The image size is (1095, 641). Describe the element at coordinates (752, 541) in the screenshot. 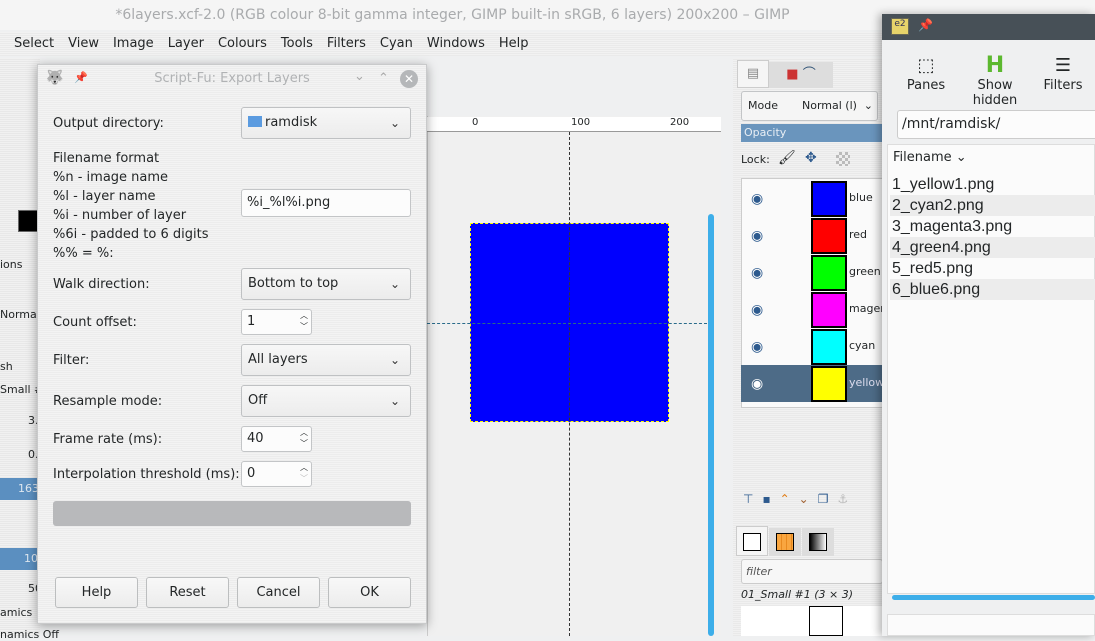

I see `brushes-tab` at that location.